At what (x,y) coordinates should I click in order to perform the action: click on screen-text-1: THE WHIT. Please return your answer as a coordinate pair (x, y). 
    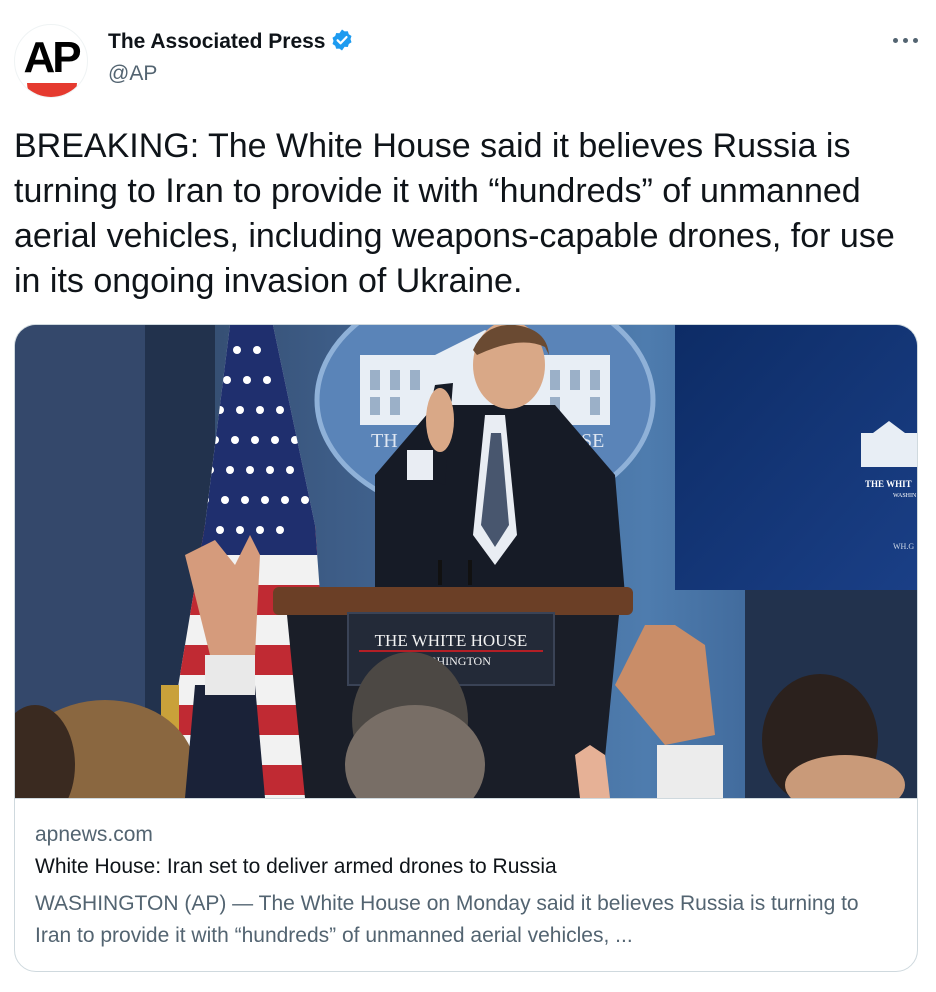
    Looking at the image, I should click on (888, 484).